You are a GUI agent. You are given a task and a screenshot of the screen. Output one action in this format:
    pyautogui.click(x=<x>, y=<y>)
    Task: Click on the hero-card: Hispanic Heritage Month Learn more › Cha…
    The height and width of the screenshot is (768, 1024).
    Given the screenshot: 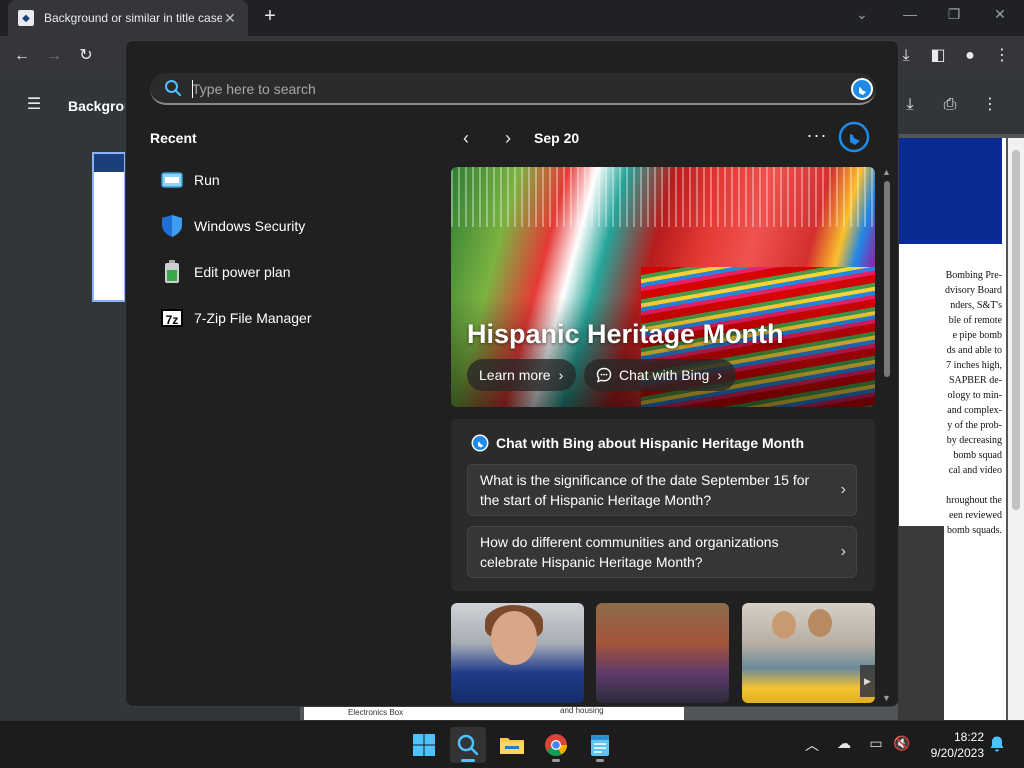 What is the action you would take?
    pyautogui.click(x=663, y=287)
    